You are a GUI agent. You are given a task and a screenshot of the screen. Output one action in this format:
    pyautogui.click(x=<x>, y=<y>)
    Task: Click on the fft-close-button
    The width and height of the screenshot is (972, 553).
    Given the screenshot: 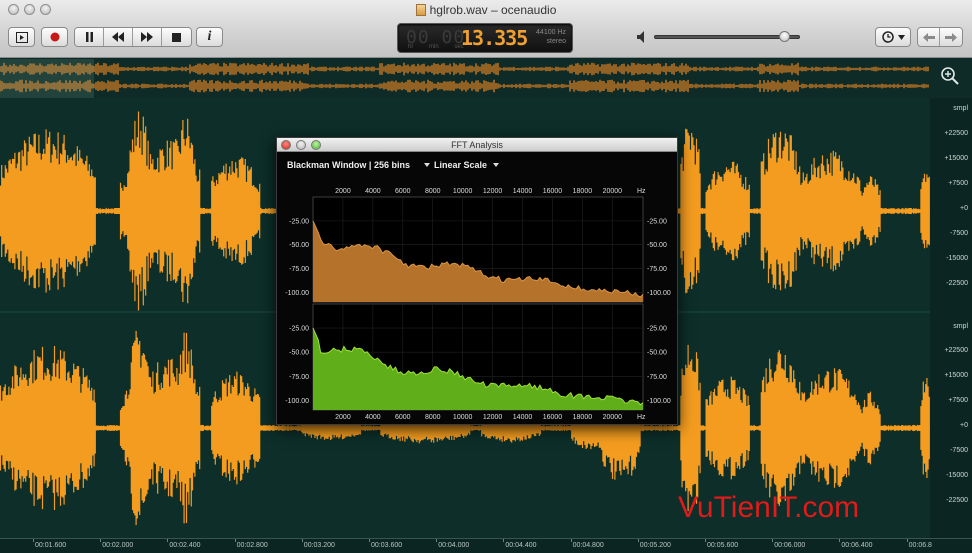 What is the action you would take?
    pyautogui.click(x=286, y=145)
    